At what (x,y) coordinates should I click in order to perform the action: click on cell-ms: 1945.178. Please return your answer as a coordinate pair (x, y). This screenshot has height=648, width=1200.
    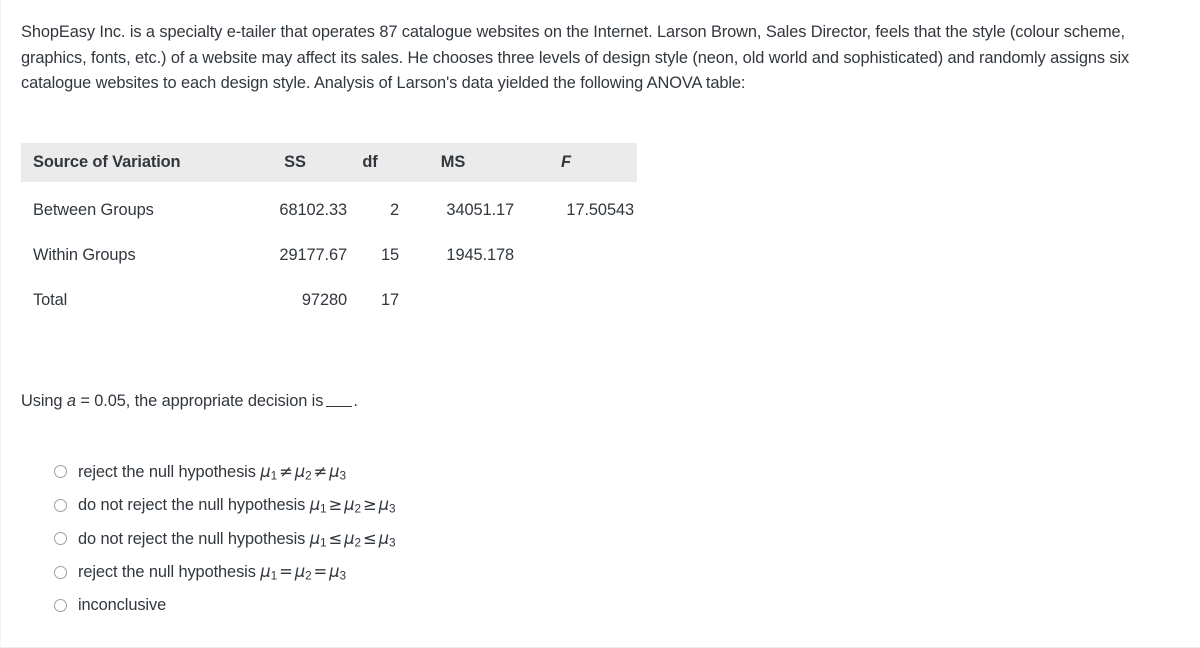
    Looking at the image, I should click on (480, 255).